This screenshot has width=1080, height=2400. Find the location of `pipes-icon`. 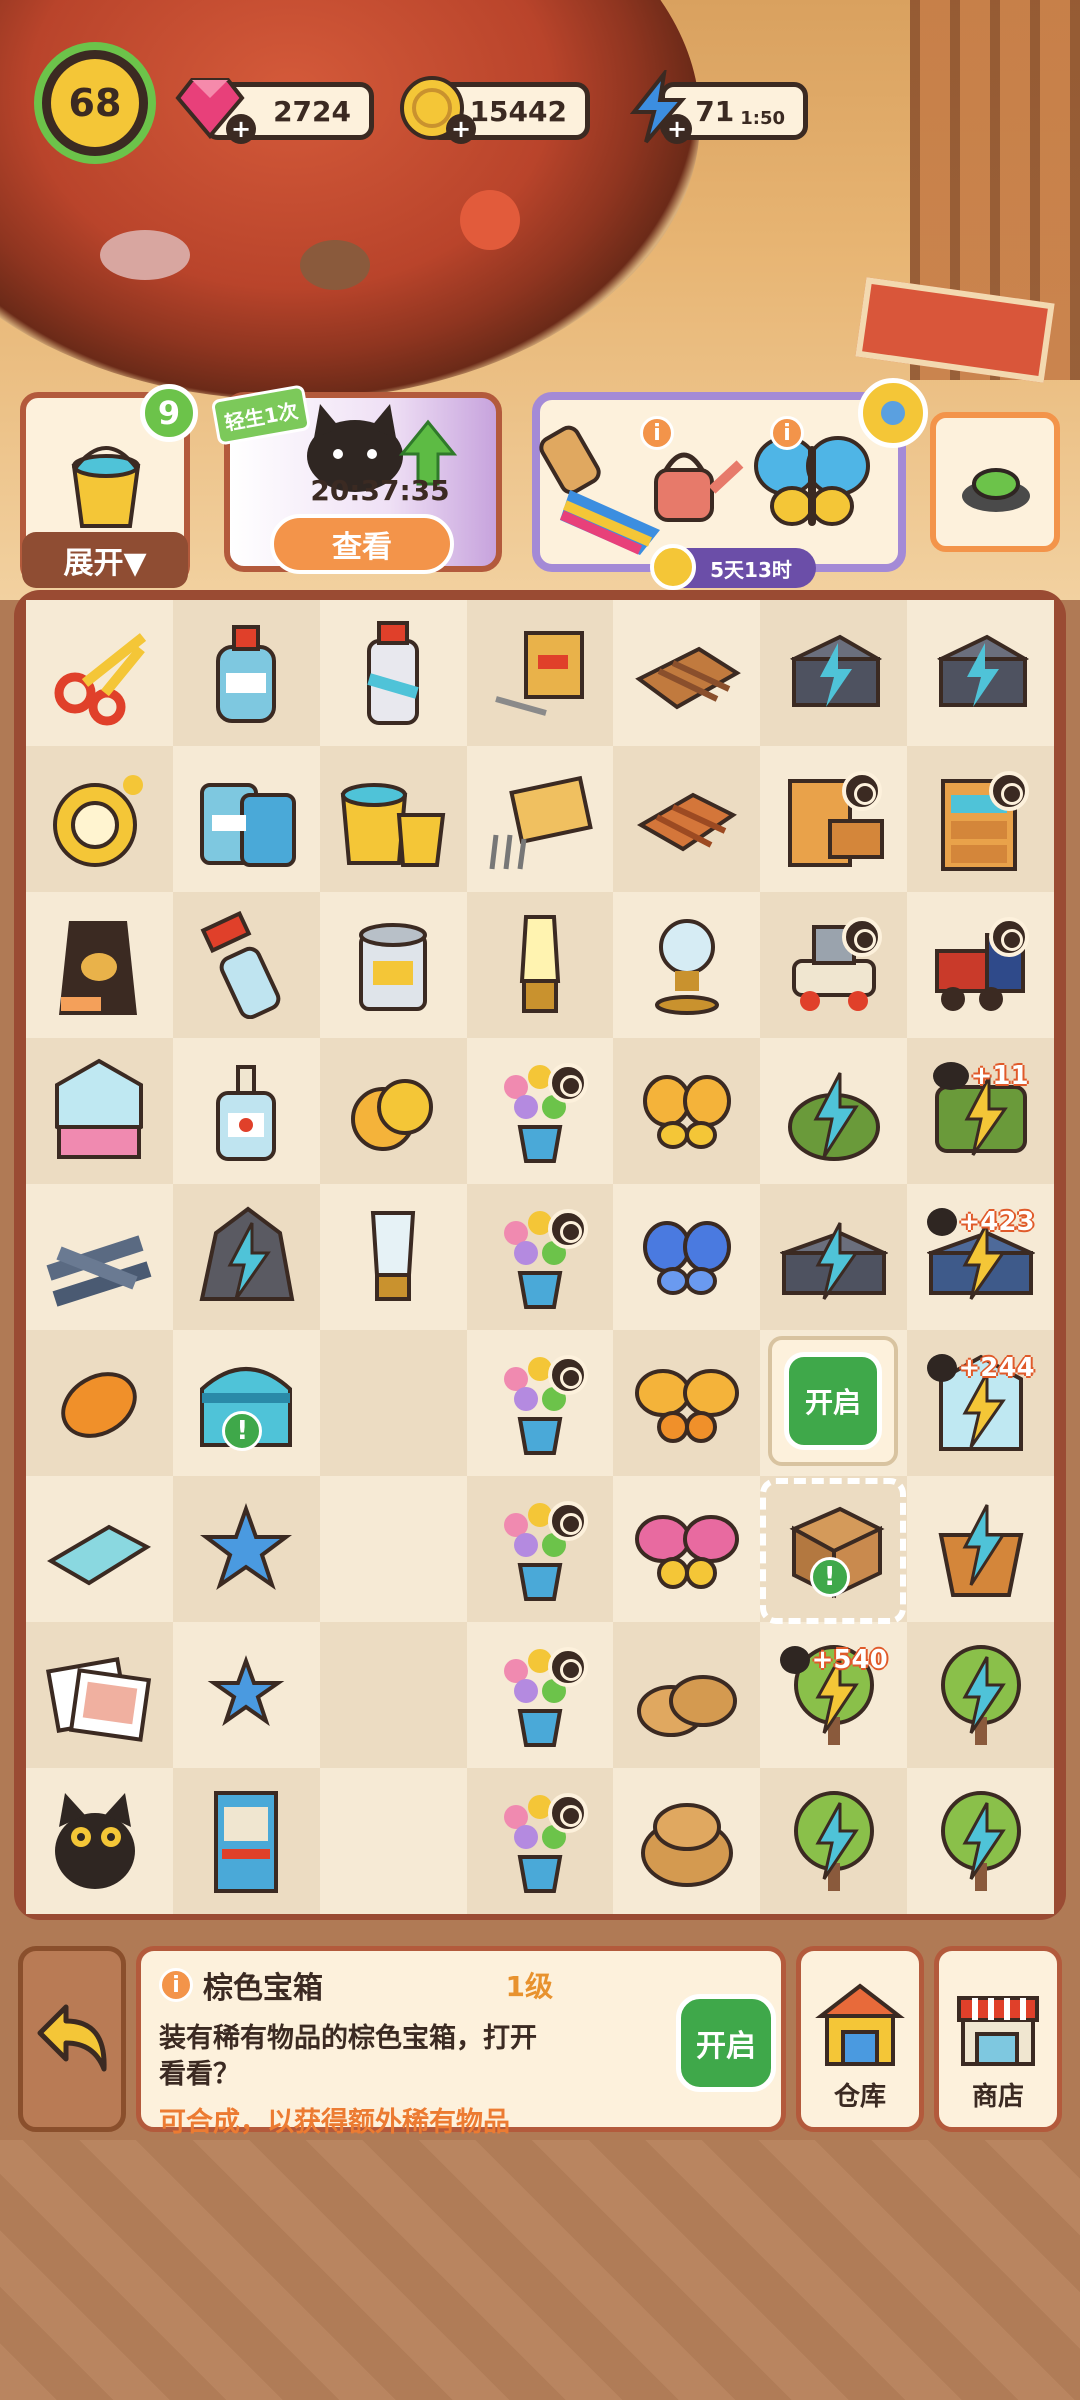

pipes-icon is located at coordinates (99, 1257).